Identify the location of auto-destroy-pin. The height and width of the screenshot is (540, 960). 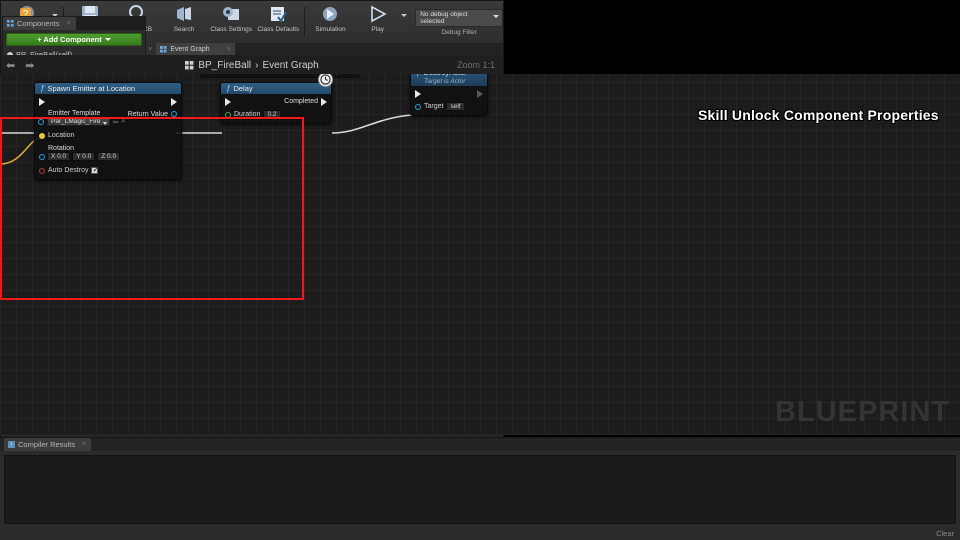
(42, 170).